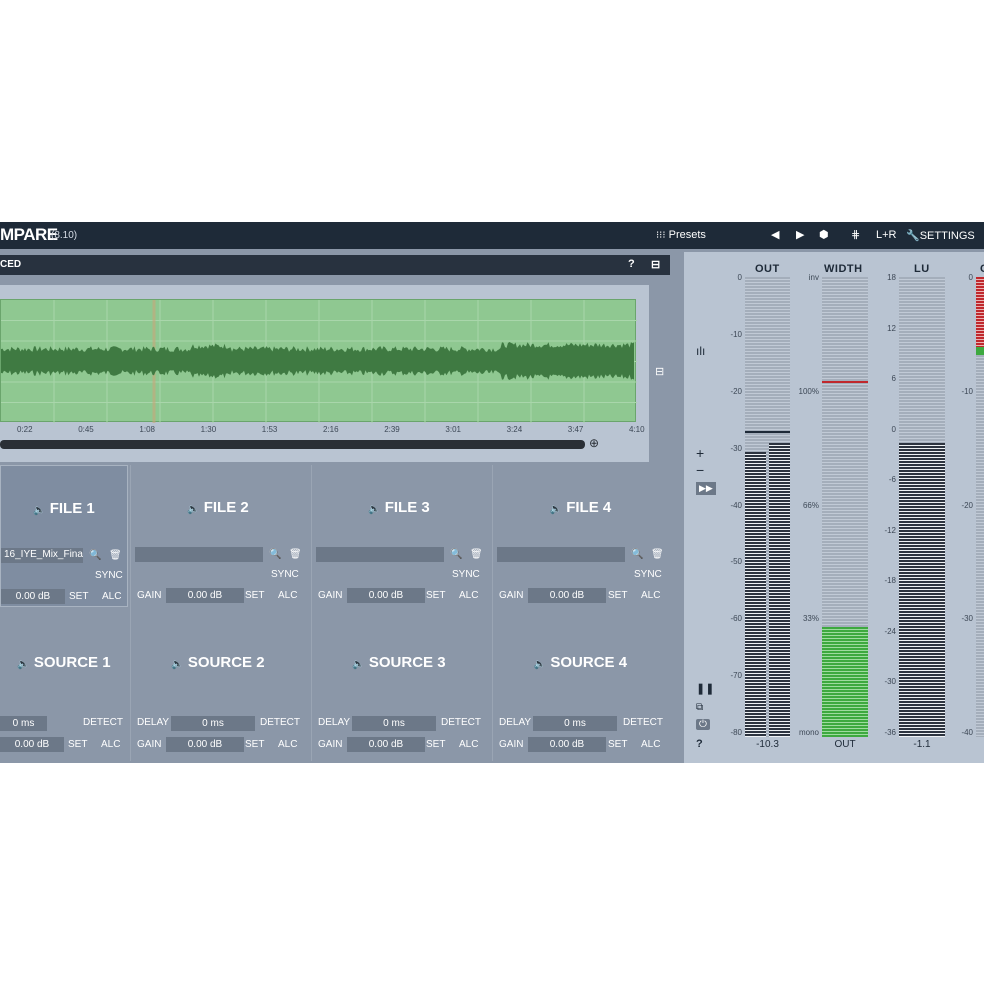 Image resolution: width=984 pixels, height=985 pixels. I want to click on scale-tick: -30, so click(890, 682).